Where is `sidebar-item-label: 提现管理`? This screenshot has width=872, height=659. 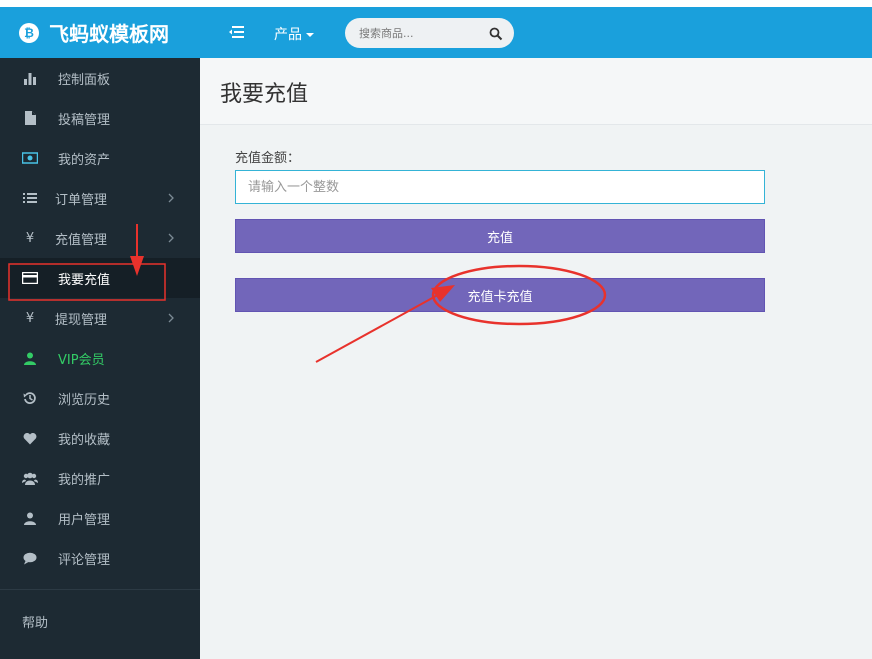 sidebar-item-label: 提现管理 is located at coordinates (81, 320).